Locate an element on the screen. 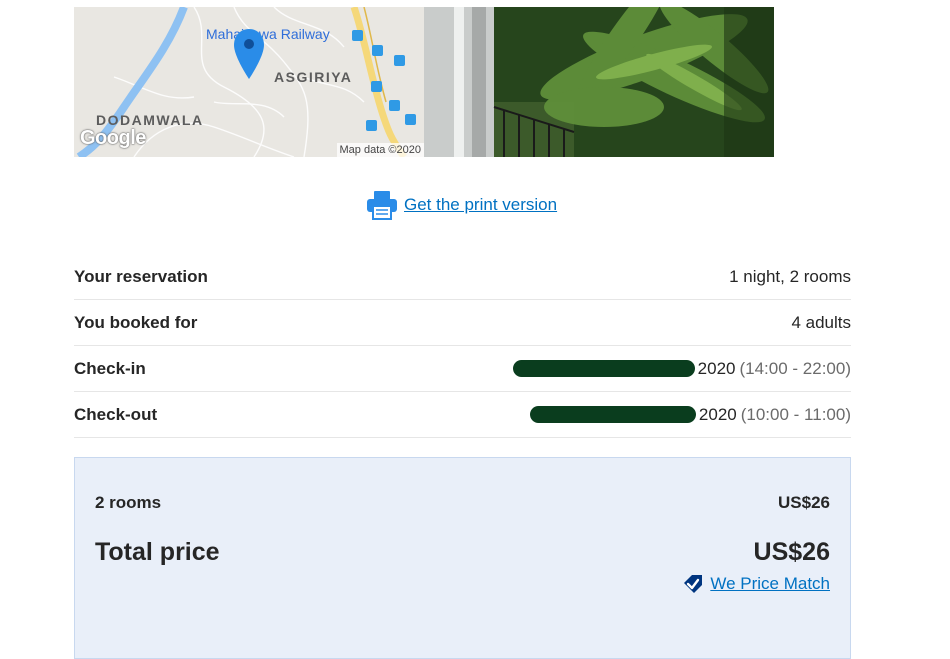 Image resolution: width=950 pixels, height=659 pixels. printer-icon is located at coordinates (382, 205).